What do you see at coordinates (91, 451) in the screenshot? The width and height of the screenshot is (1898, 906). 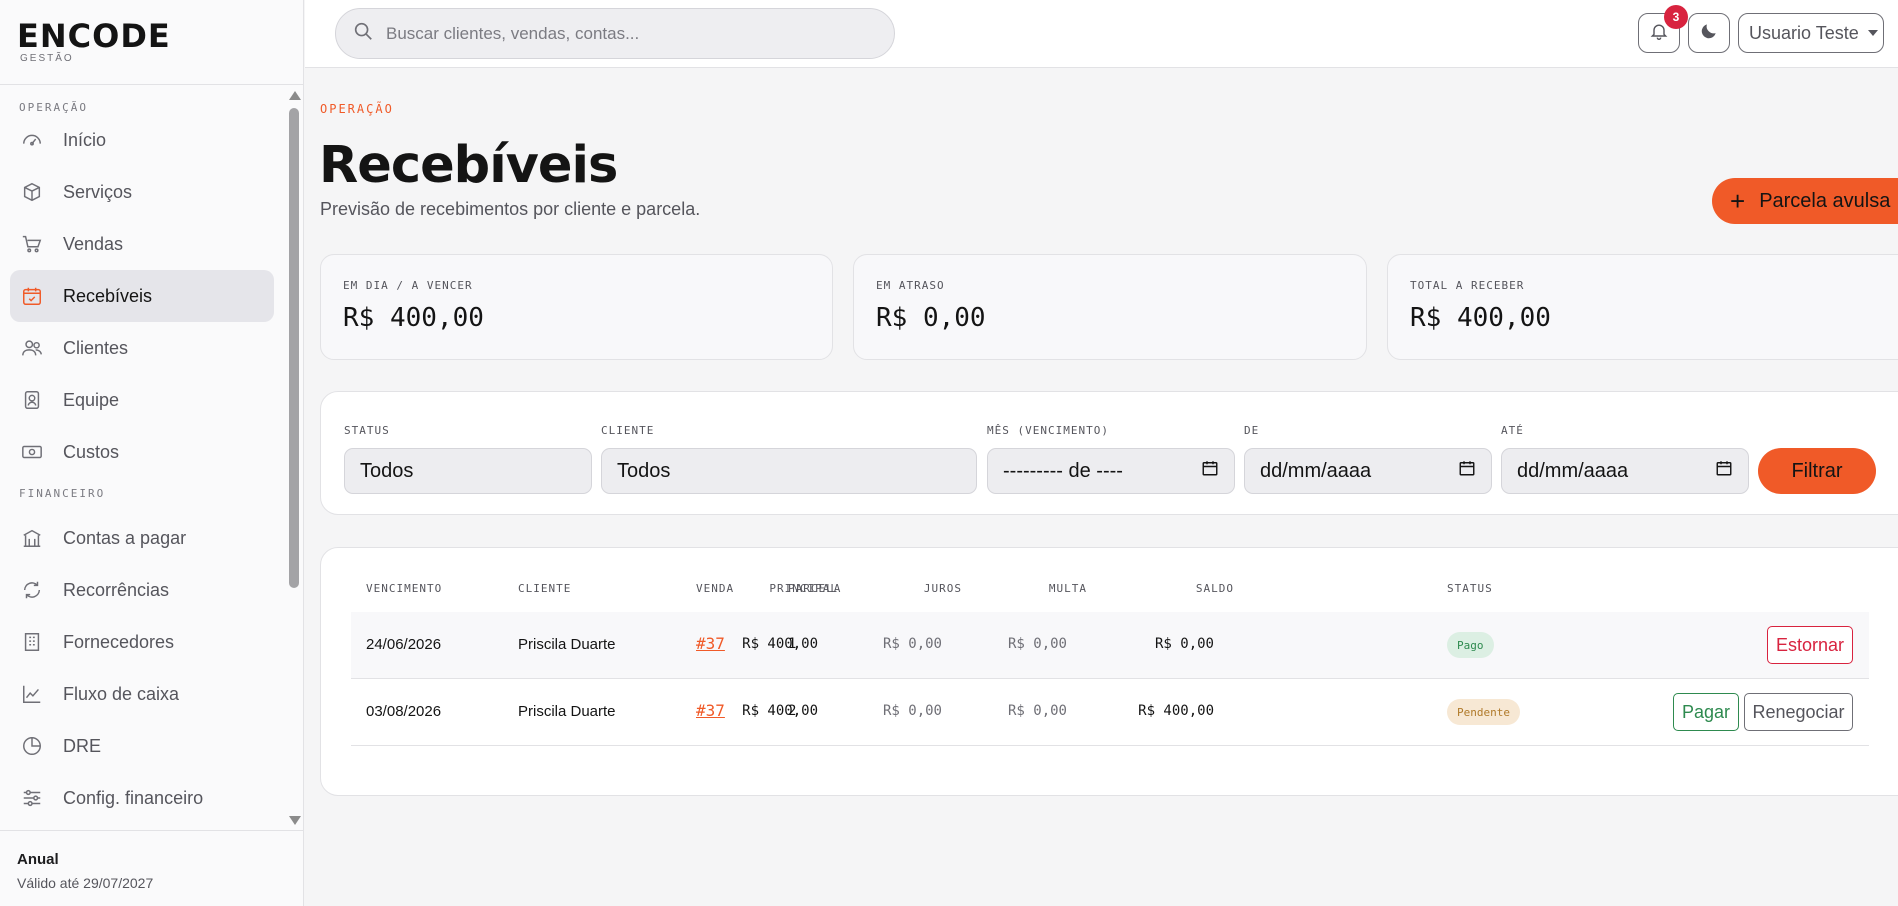 I see `sidebar-item-label: Custos` at bounding box center [91, 451].